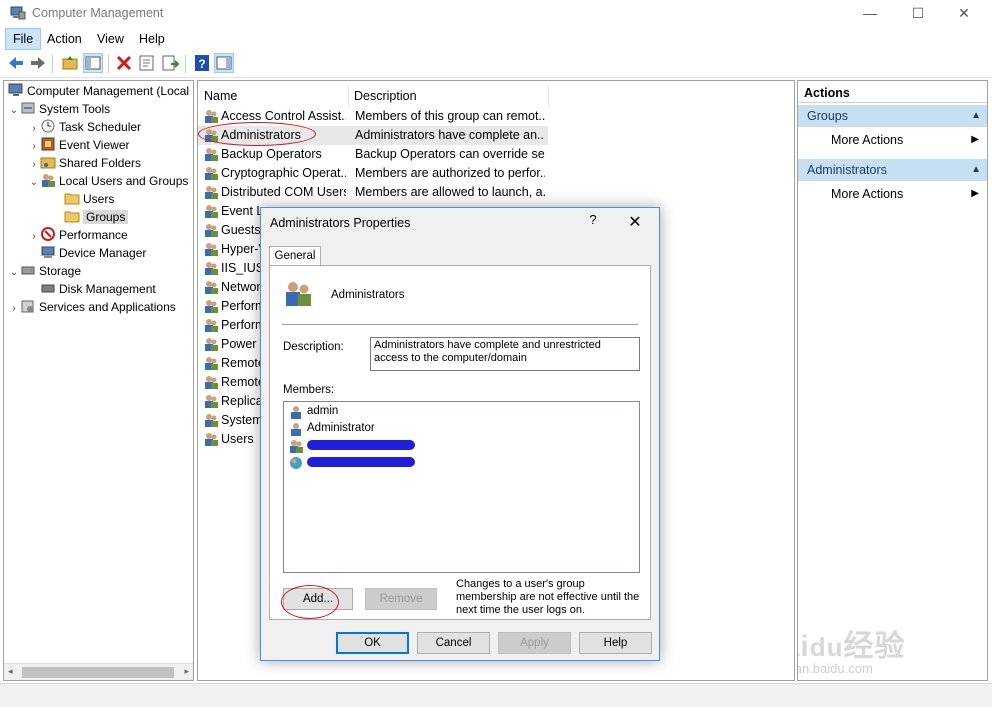 Image resolution: width=992 pixels, height=707 pixels. I want to click on menu-view: View, so click(110, 39).